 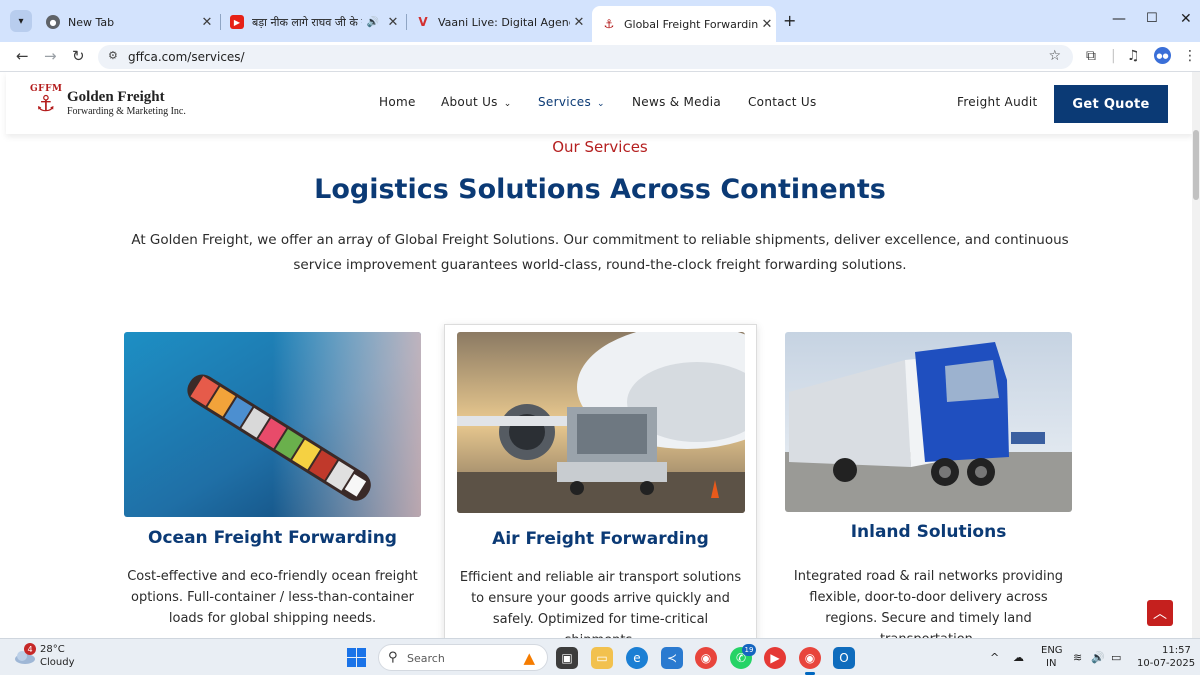 What do you see at coordinates (426, 658) in the screenshot?
I see `search-placeholder: Search` at bounding box center [426, 658].